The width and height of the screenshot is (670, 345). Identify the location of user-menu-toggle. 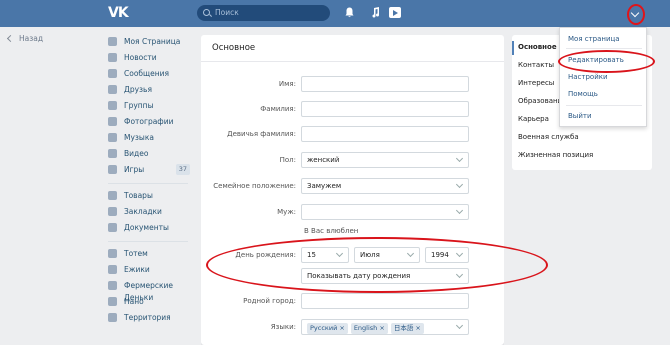
(636, 14).